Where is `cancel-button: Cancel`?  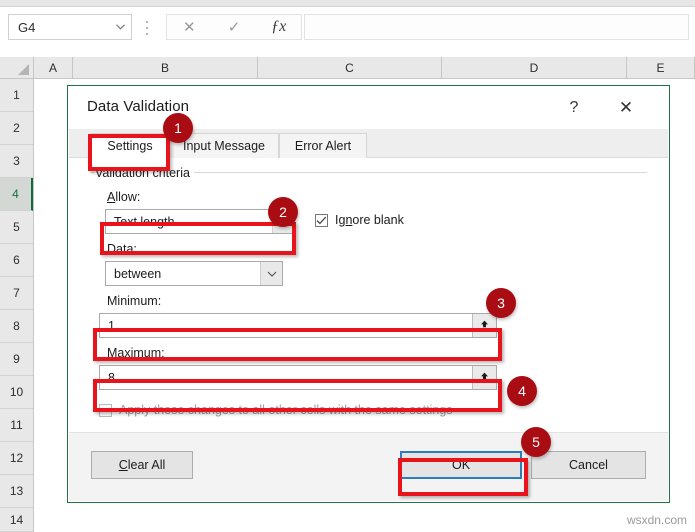 cancel-button: Cancel is located at coordinates (588, 465).